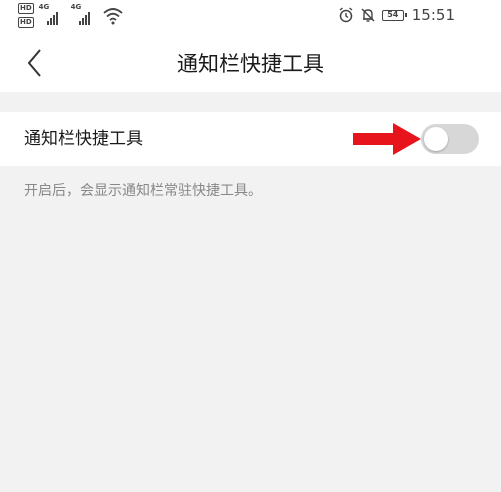 This screenshot has width=501, height=492. Describe the element at coordinates (26, 15) in the screenshot. I see `hd-badges: HD HD` at that location.